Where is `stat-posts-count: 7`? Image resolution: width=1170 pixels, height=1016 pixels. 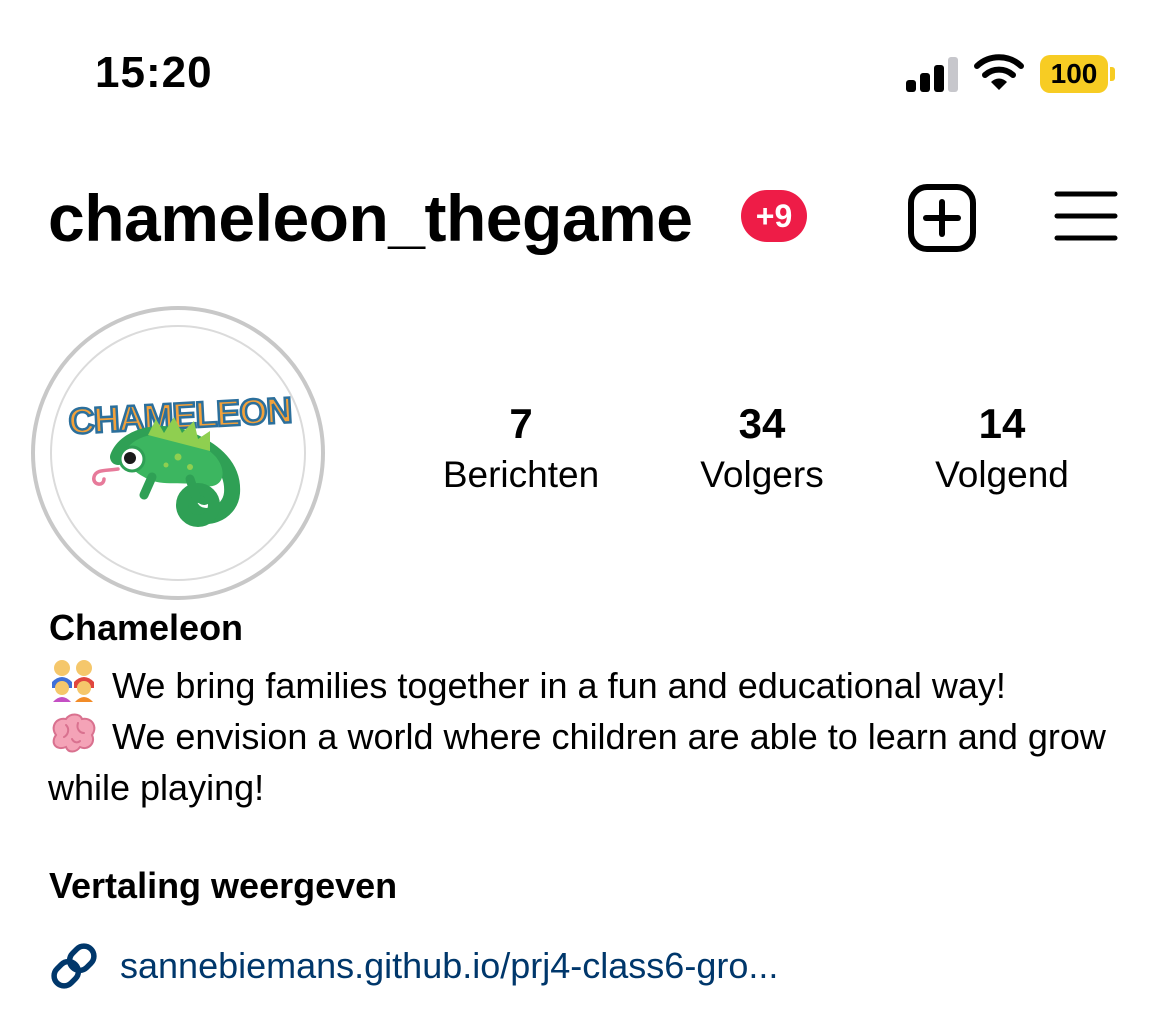
stat-posts-count: 7 is located at coordinates (521, 423).